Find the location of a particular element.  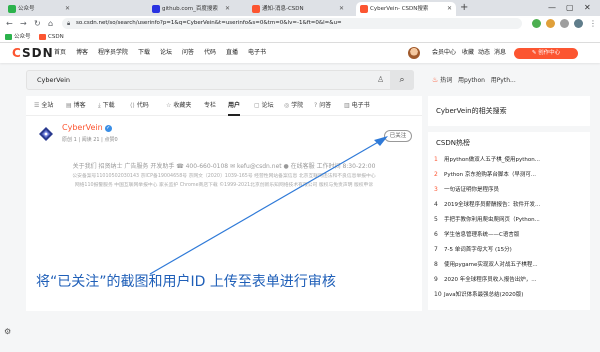

annotation-caption: 将“已关注”的截图和用户ID 上传至表单进行审核 is located at coordinates (186, 282).